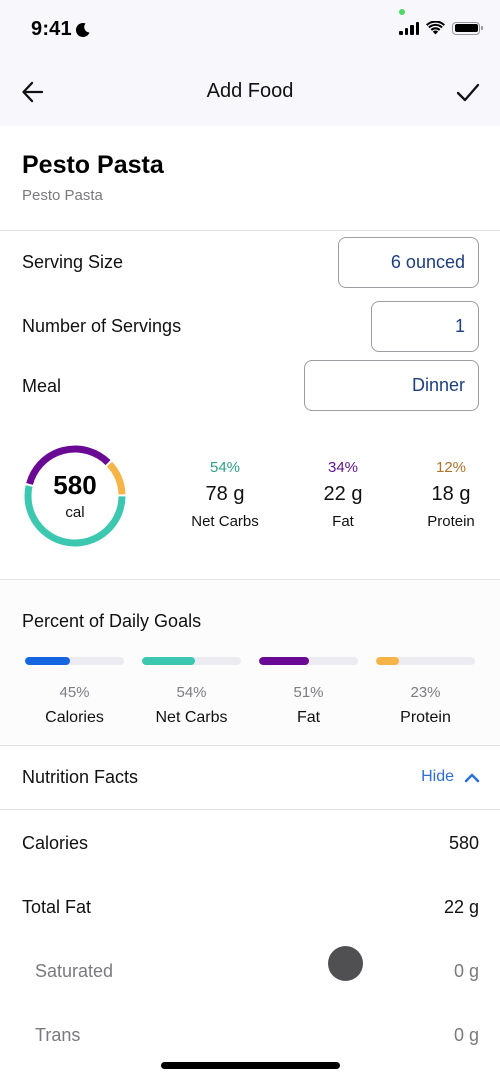 Image resolution: width=500 pixels, height=1080 pixels. I want to click on nutrition-label: Total Fat, so click(57, 907).